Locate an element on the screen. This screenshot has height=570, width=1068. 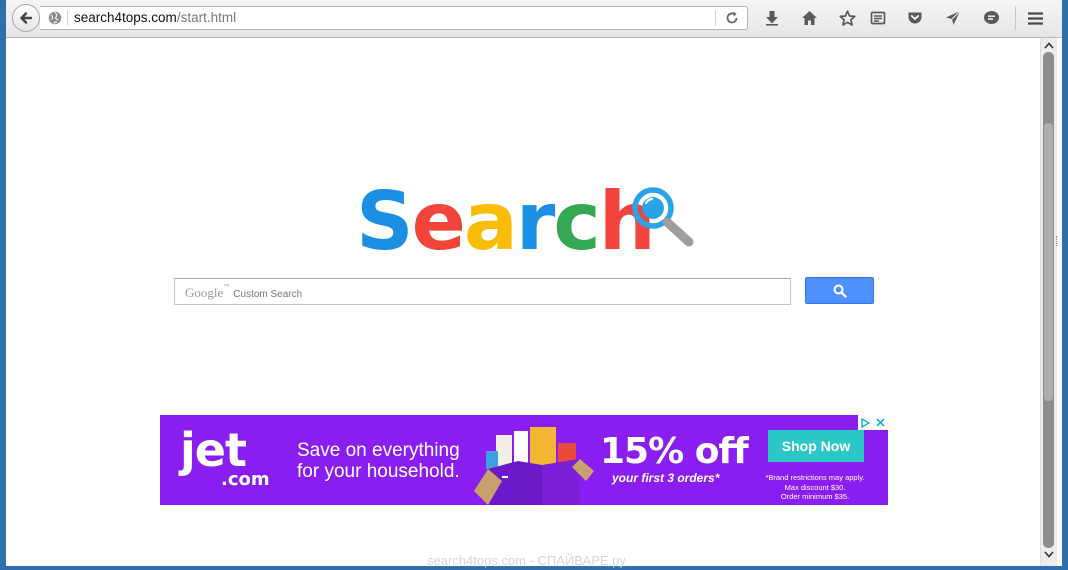
download-icon is located at coordinates (772, 18).